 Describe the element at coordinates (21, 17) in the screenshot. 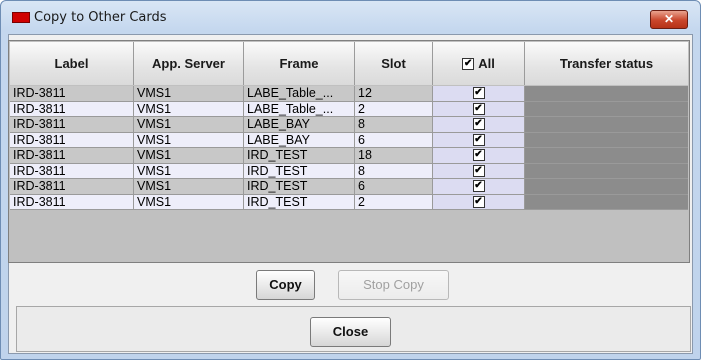

I see `app-icon` at that location.